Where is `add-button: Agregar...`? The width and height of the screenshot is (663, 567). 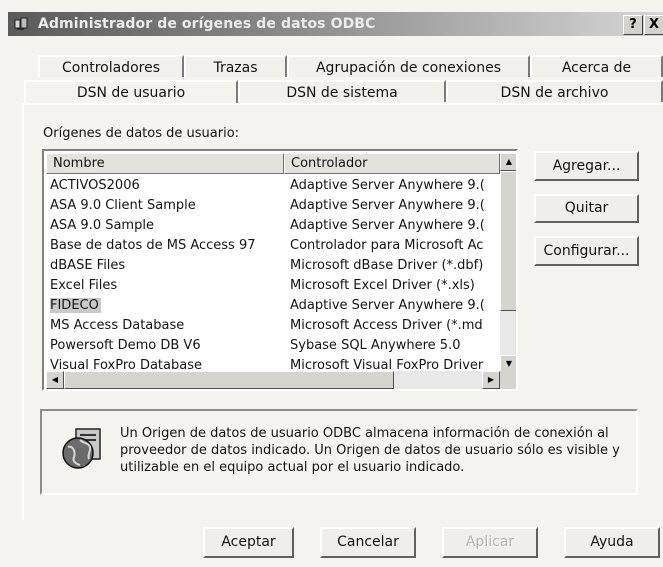 add-button: Agregar... is located at coordinates (586, 166).